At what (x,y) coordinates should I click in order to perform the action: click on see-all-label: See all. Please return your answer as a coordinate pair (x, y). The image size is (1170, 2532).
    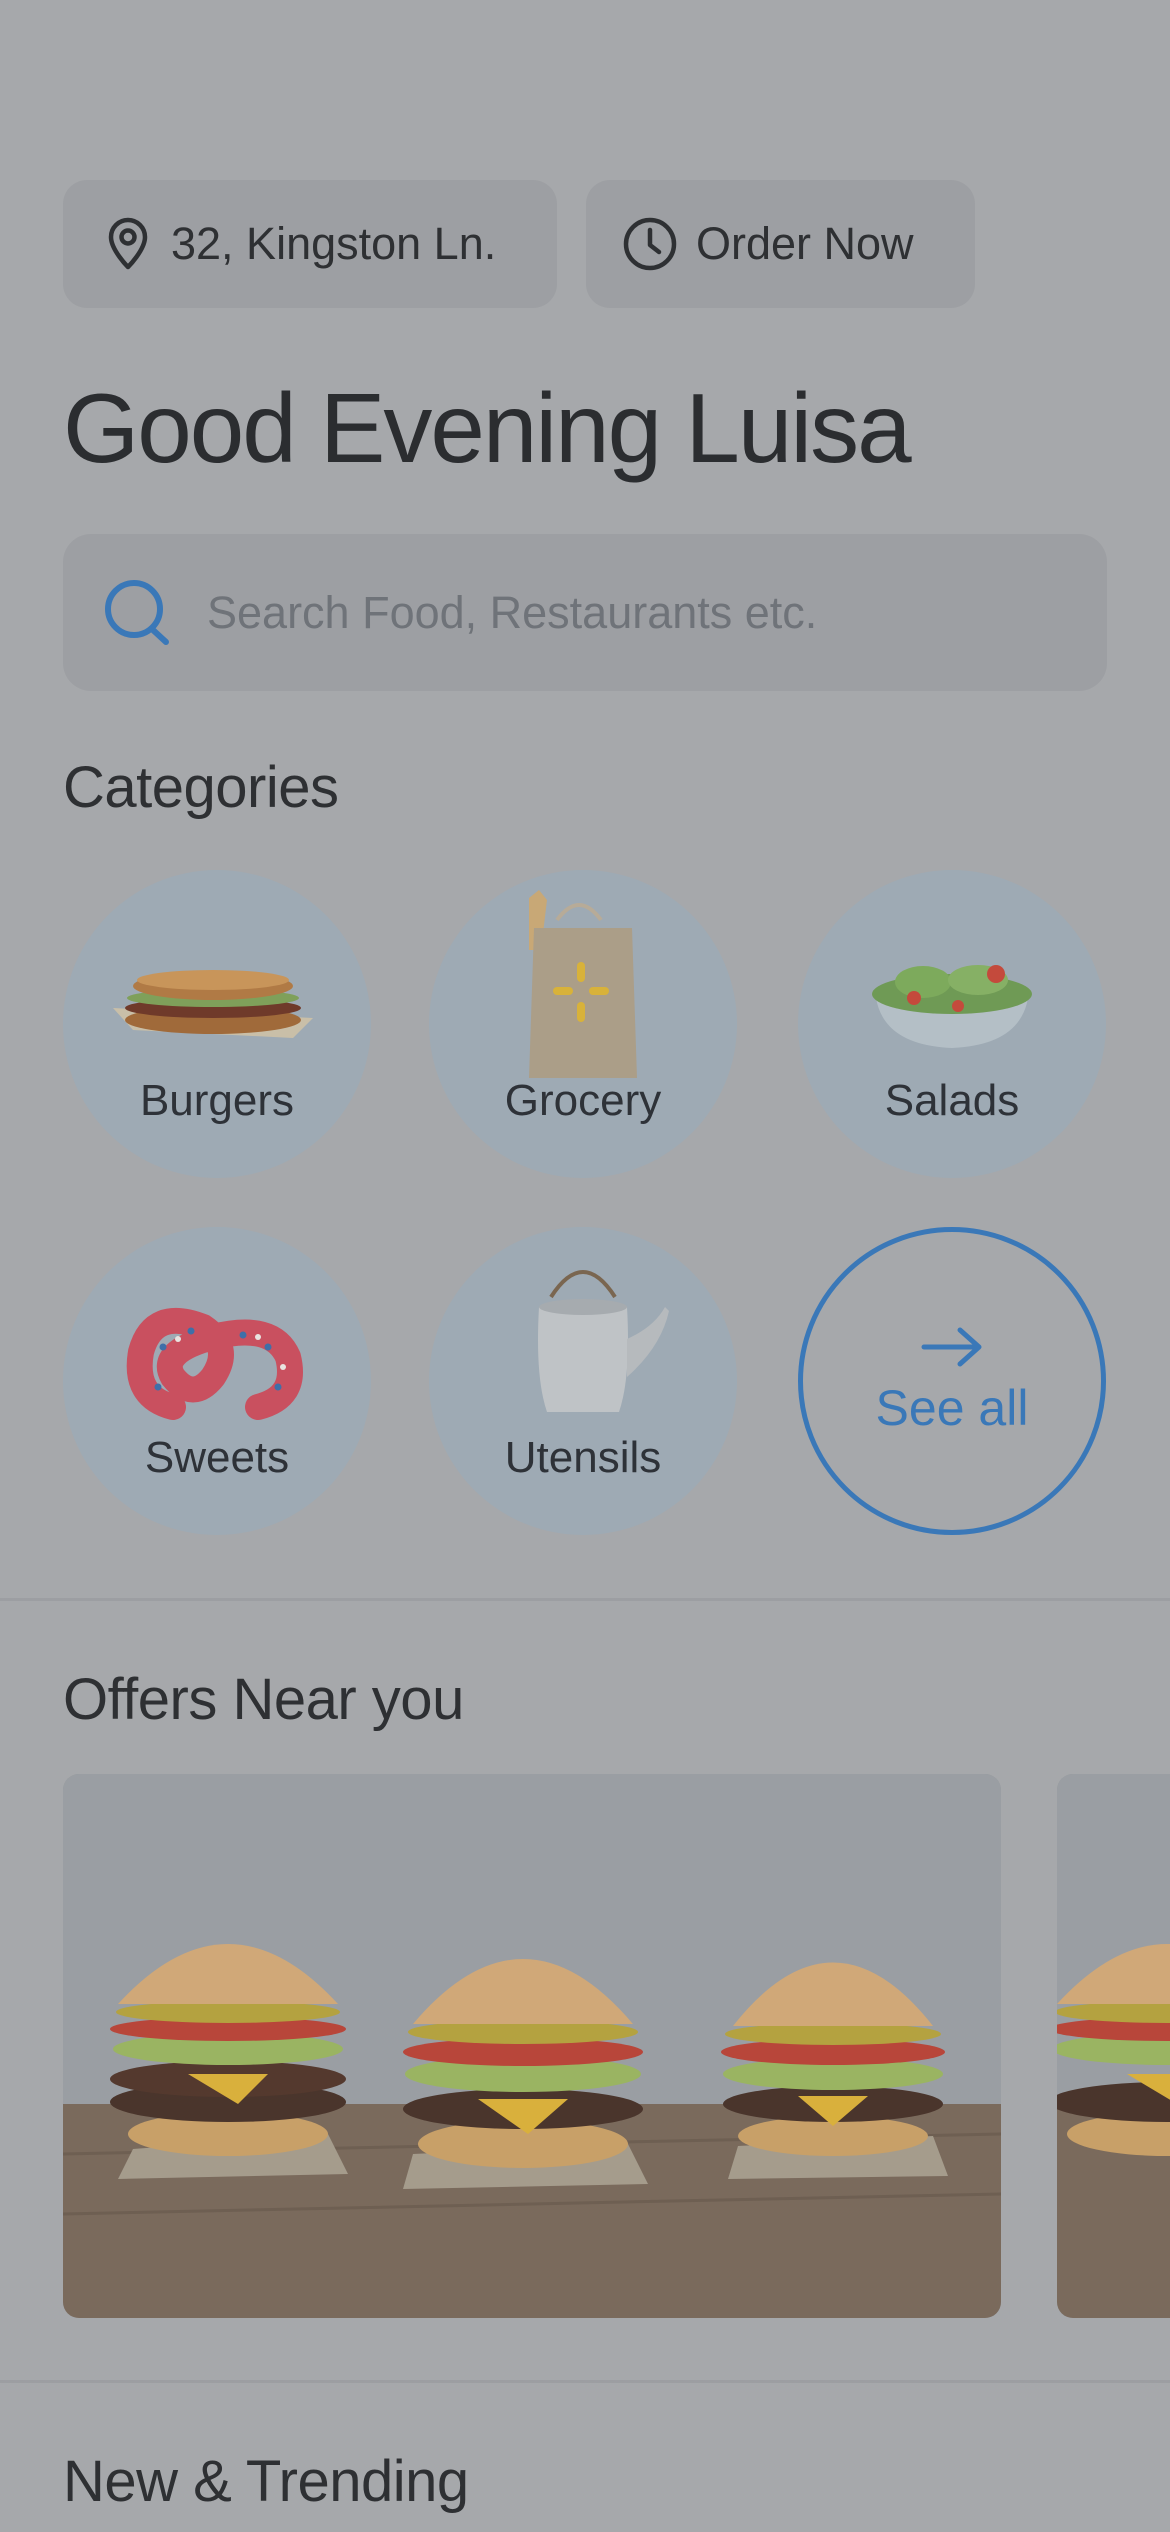
    Looking at the image, I should click on (952, 1408).